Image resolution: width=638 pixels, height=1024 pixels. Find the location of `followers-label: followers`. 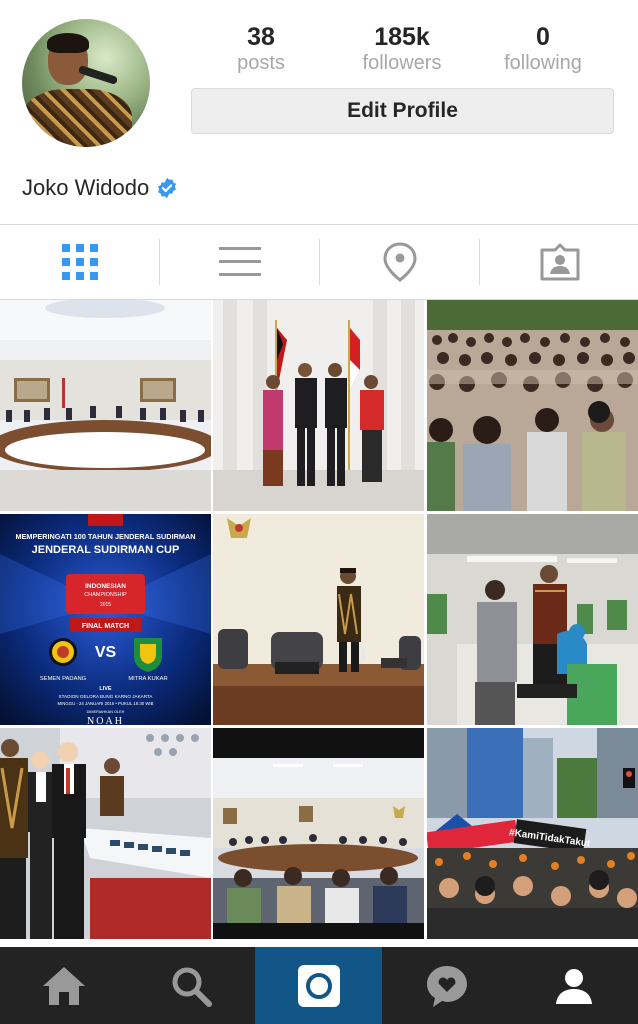

followers-label: followers is located at coordinates (402, 63).